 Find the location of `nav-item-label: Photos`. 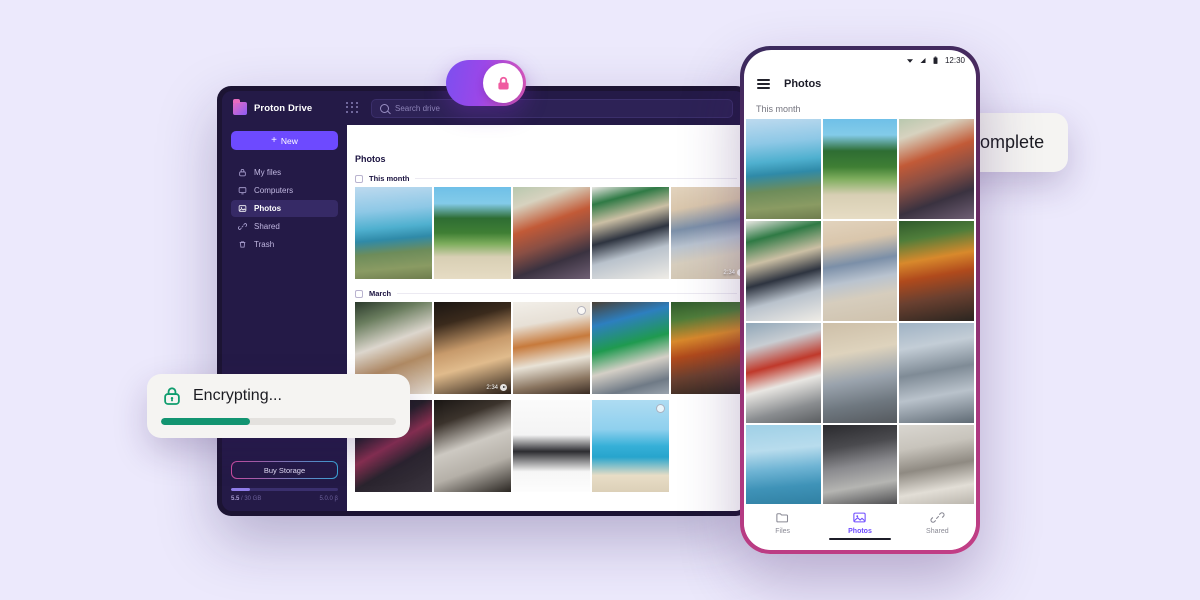

nav-item-label: Photos is located at coordinates (860, 531).